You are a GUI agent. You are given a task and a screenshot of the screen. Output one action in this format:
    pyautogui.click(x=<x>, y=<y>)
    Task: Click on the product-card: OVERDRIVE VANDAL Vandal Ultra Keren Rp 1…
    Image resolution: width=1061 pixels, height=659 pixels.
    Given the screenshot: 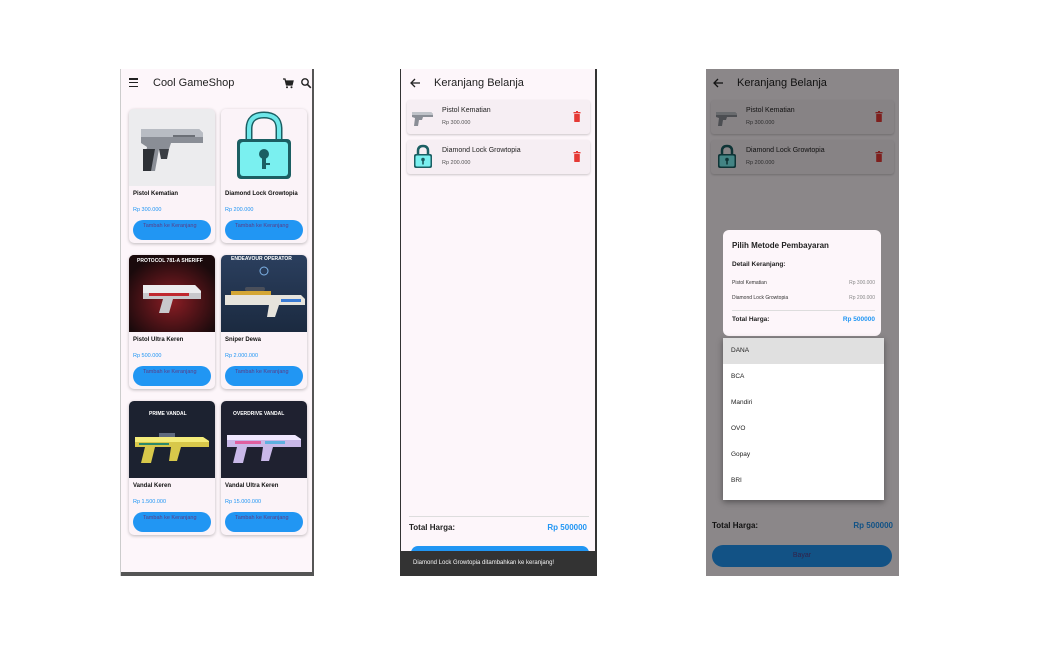 What is the action you would take?
    pyautogui.click(x=264, y=468)
    